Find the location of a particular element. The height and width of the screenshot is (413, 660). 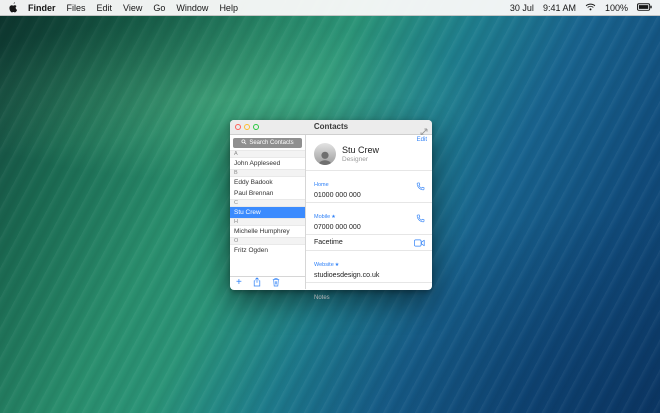

contact-list-item: Paul Brennan is located at coordinates (267, 193).